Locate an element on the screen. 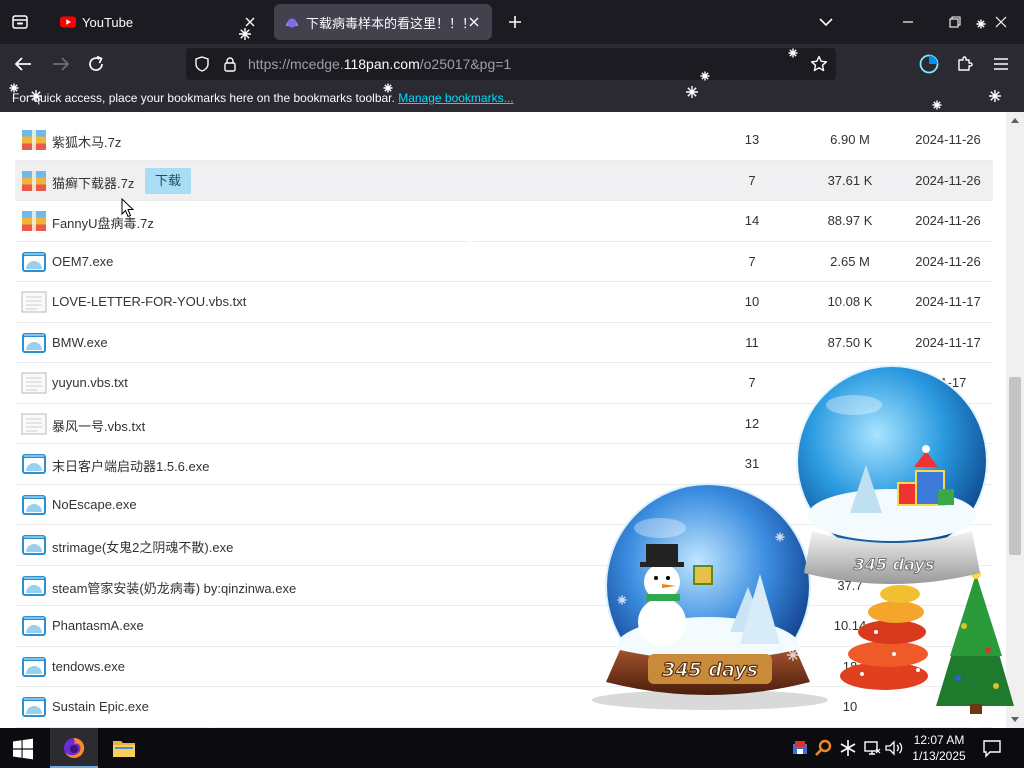 This screenshot has height=768, width=1024. file-size: 88.97 K is located at coordinates (850, 220).